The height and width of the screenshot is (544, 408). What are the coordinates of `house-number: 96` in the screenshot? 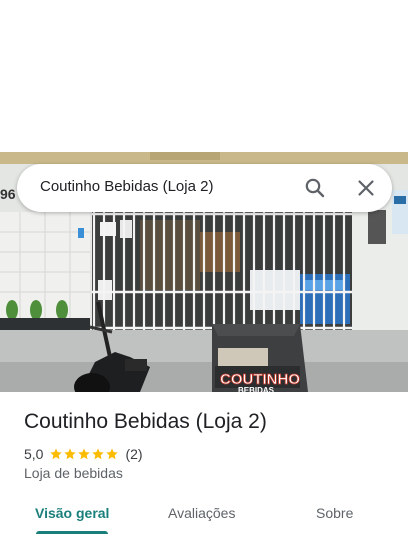 It's located at (8, 194).